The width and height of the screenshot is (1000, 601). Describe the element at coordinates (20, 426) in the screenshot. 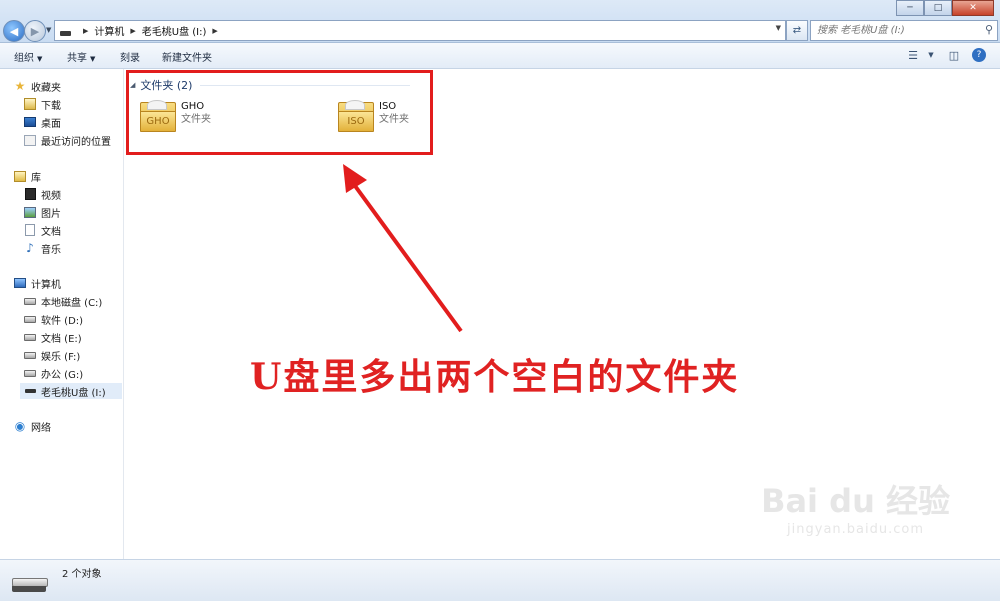

I see `network-icon: ◉` at that location.